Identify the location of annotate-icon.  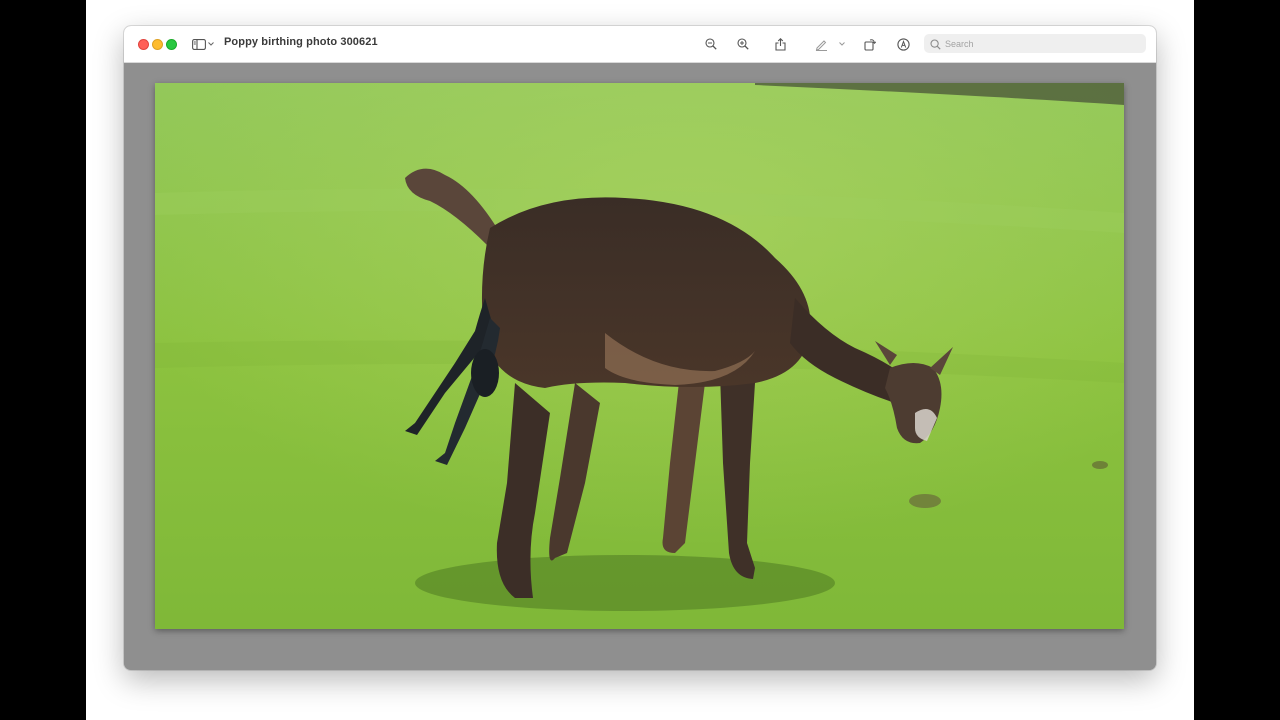
(903, 44).